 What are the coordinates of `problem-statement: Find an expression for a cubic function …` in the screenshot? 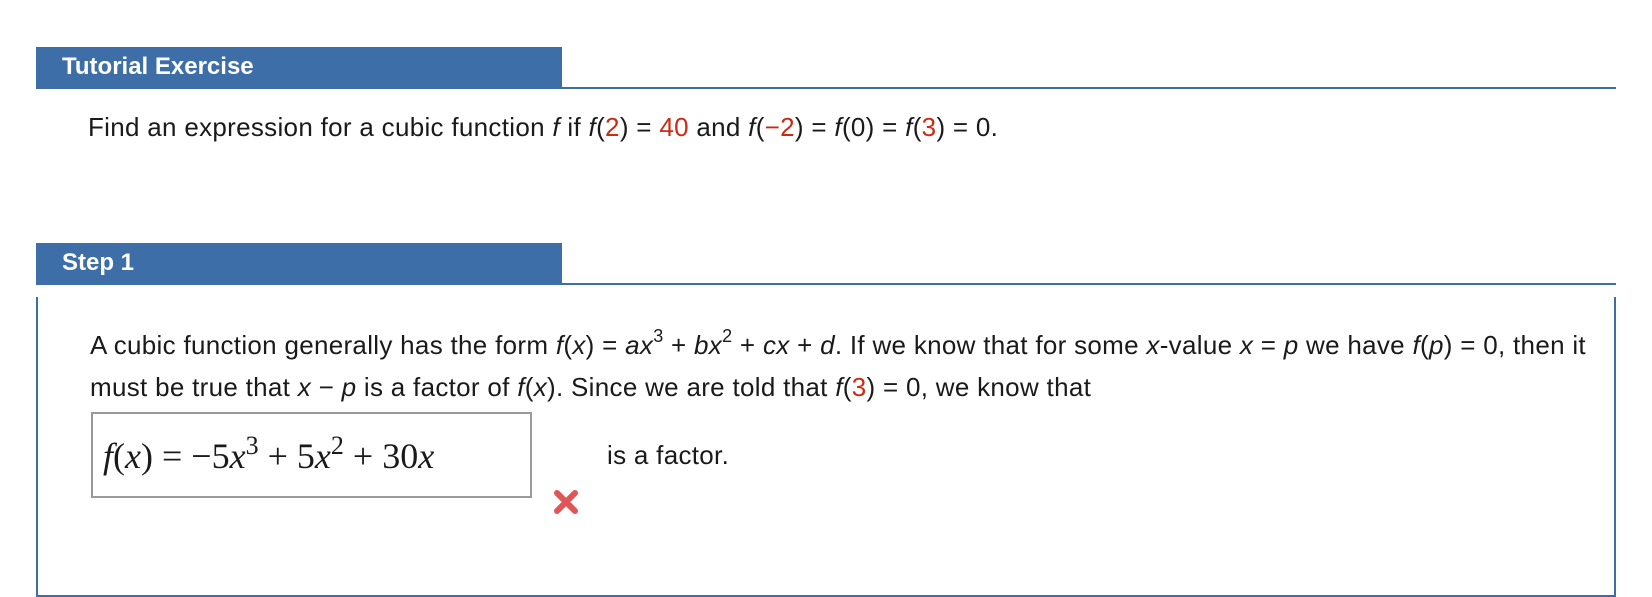 It's located at (543, 127).